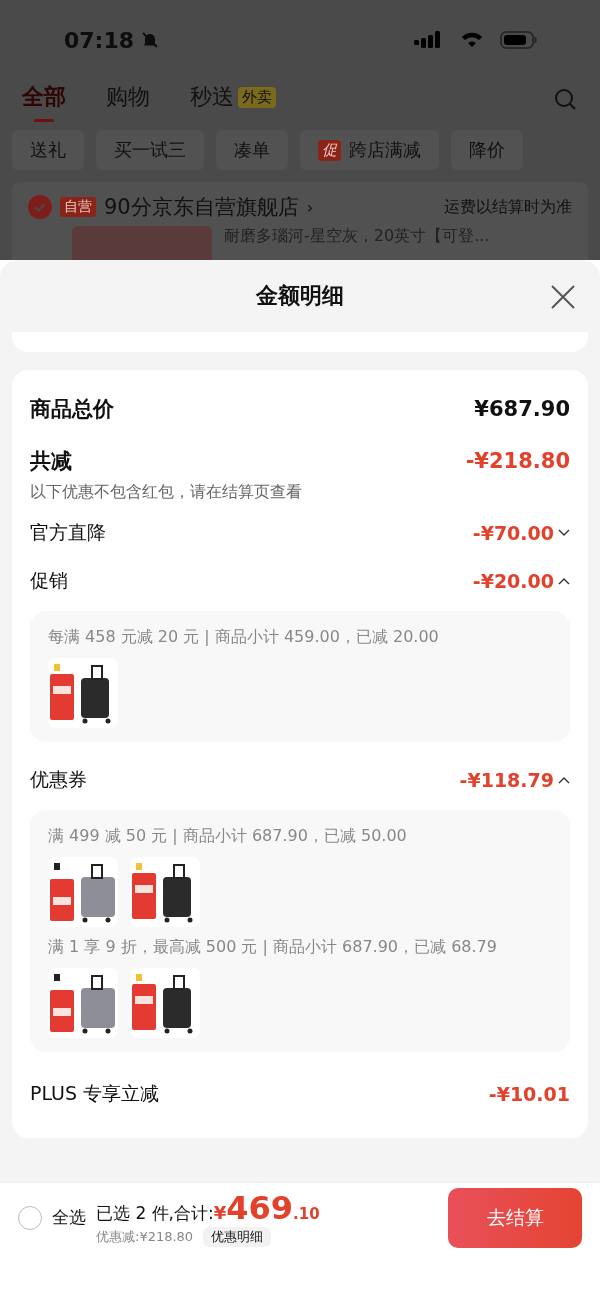 Image resolution: width=600 pixels, height=1304 pixels. I want to click on check-icon, so click(40, 207).